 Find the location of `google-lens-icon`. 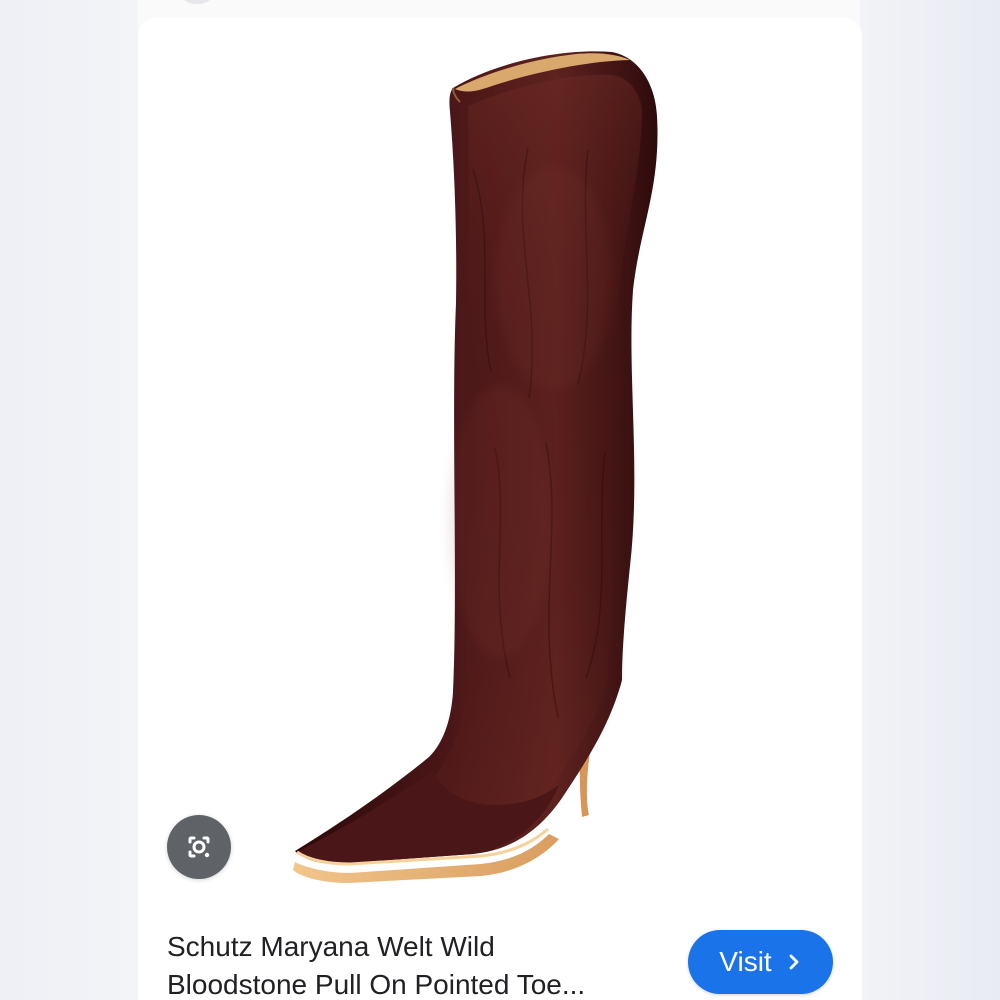

google-lens-icon is located at coordinates (199, 847).